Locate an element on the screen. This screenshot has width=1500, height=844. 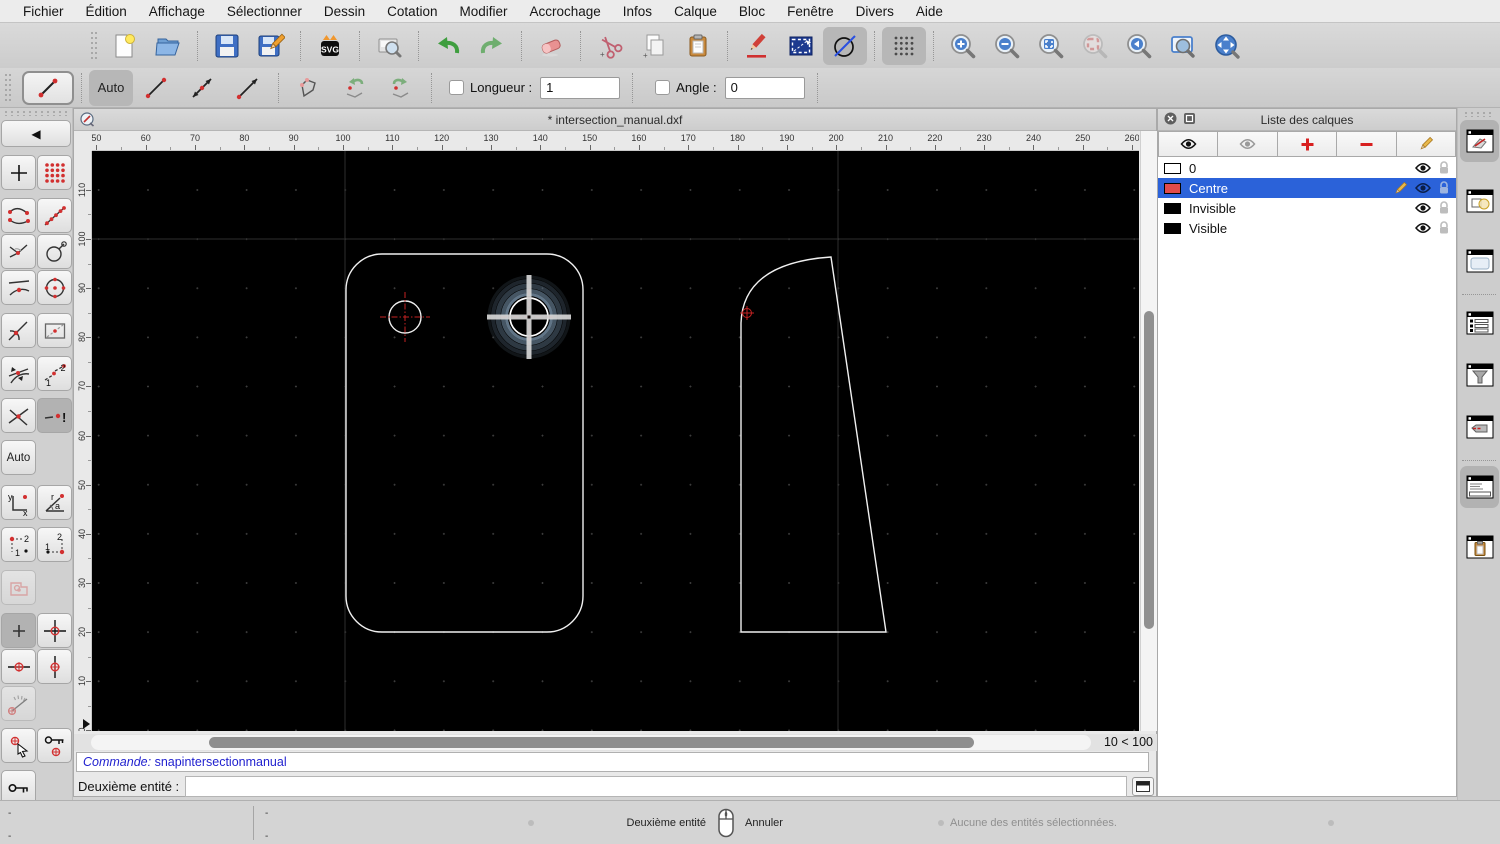
snap-perpendicular-button is located at coordinates (18, 251).